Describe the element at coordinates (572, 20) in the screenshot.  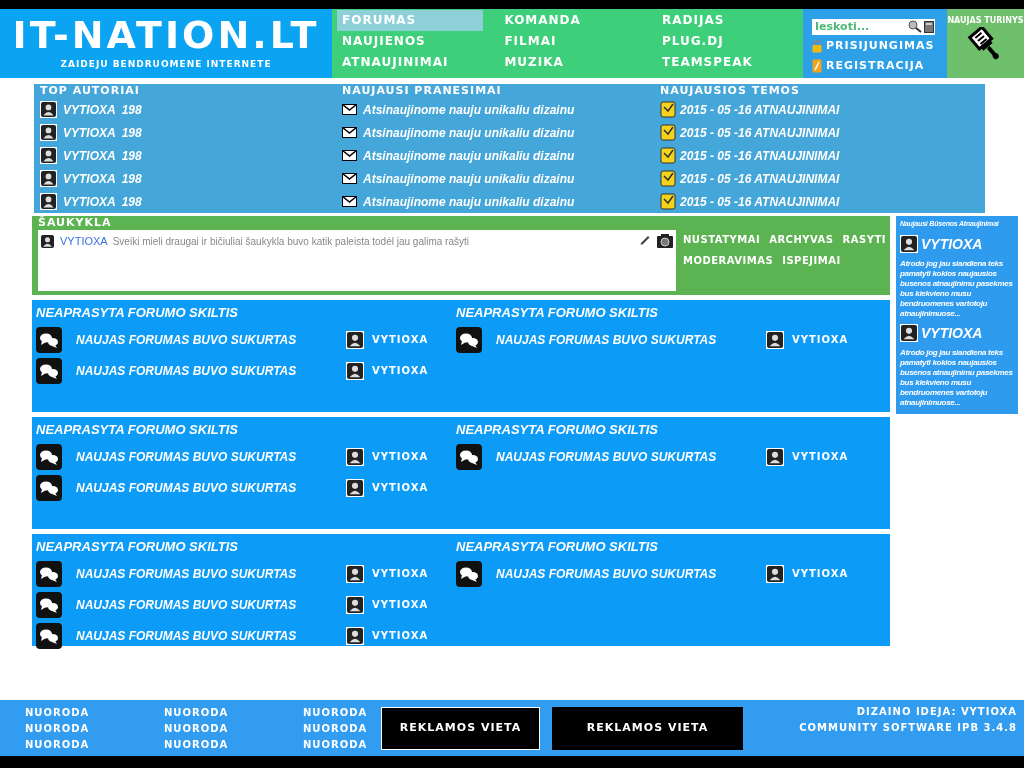
I see `nav-link: KOMANDA` at that location.